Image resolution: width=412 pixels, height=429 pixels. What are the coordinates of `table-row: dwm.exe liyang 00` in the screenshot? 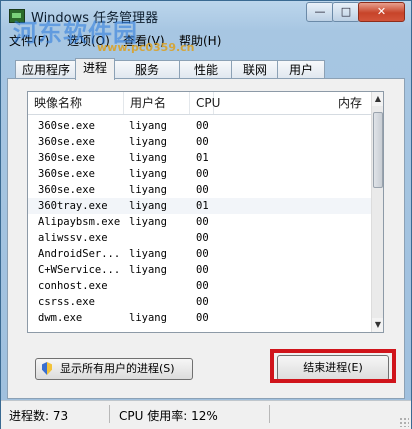 It's located at (200, 318).